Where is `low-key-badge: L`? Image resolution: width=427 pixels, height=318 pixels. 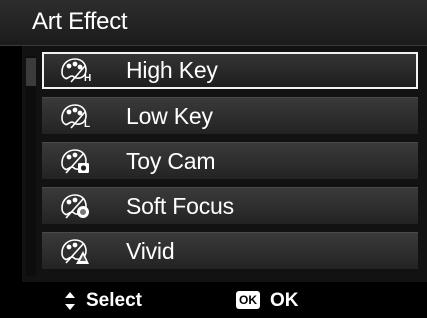
low-key-badge: L is located at coordinates (87, 124).